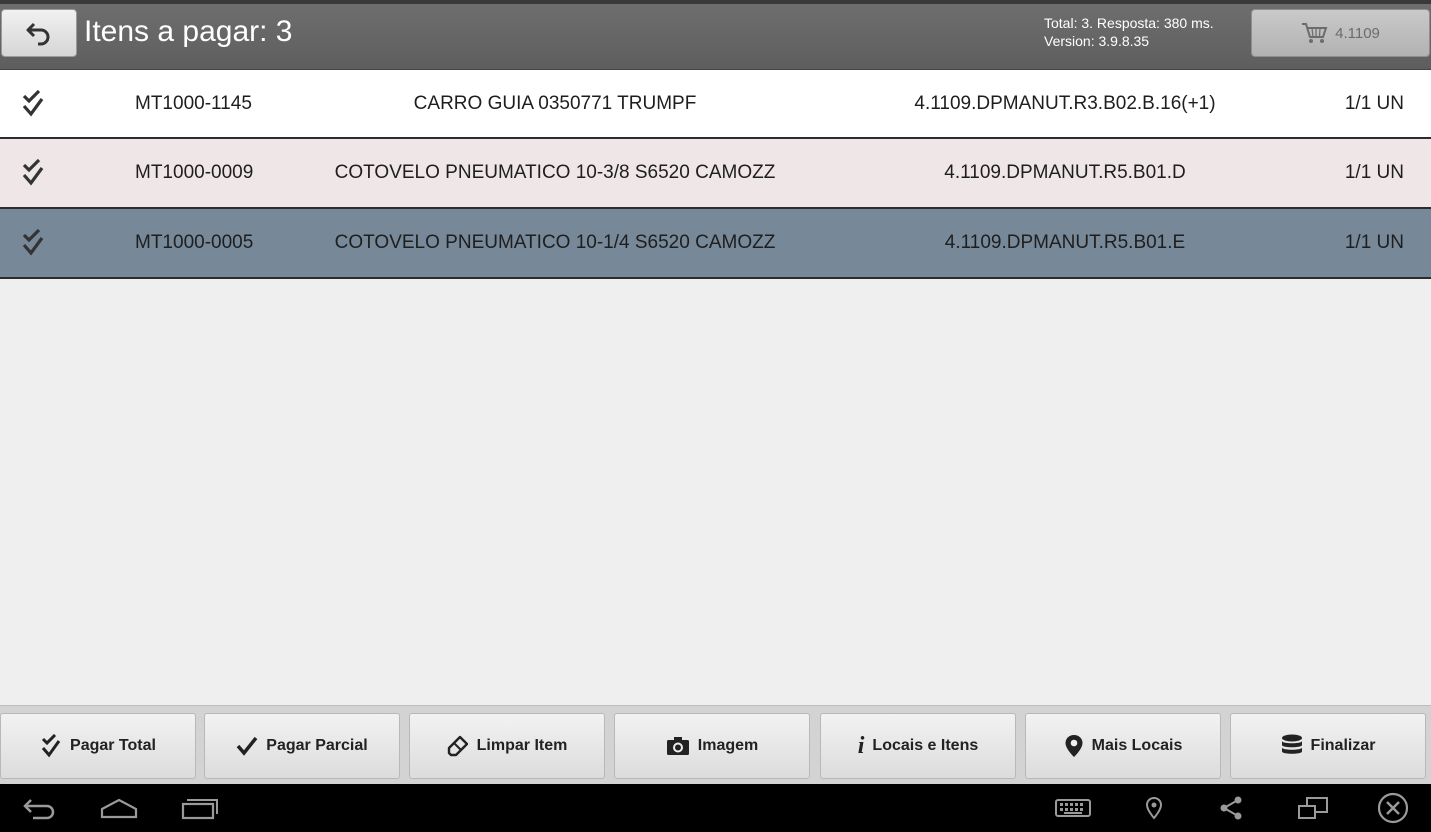 The height and width of the screenshot is (832, 1431). Describe the element at coordinates (861, 746) in the screenshot. I see `info-icon: i` at that location.